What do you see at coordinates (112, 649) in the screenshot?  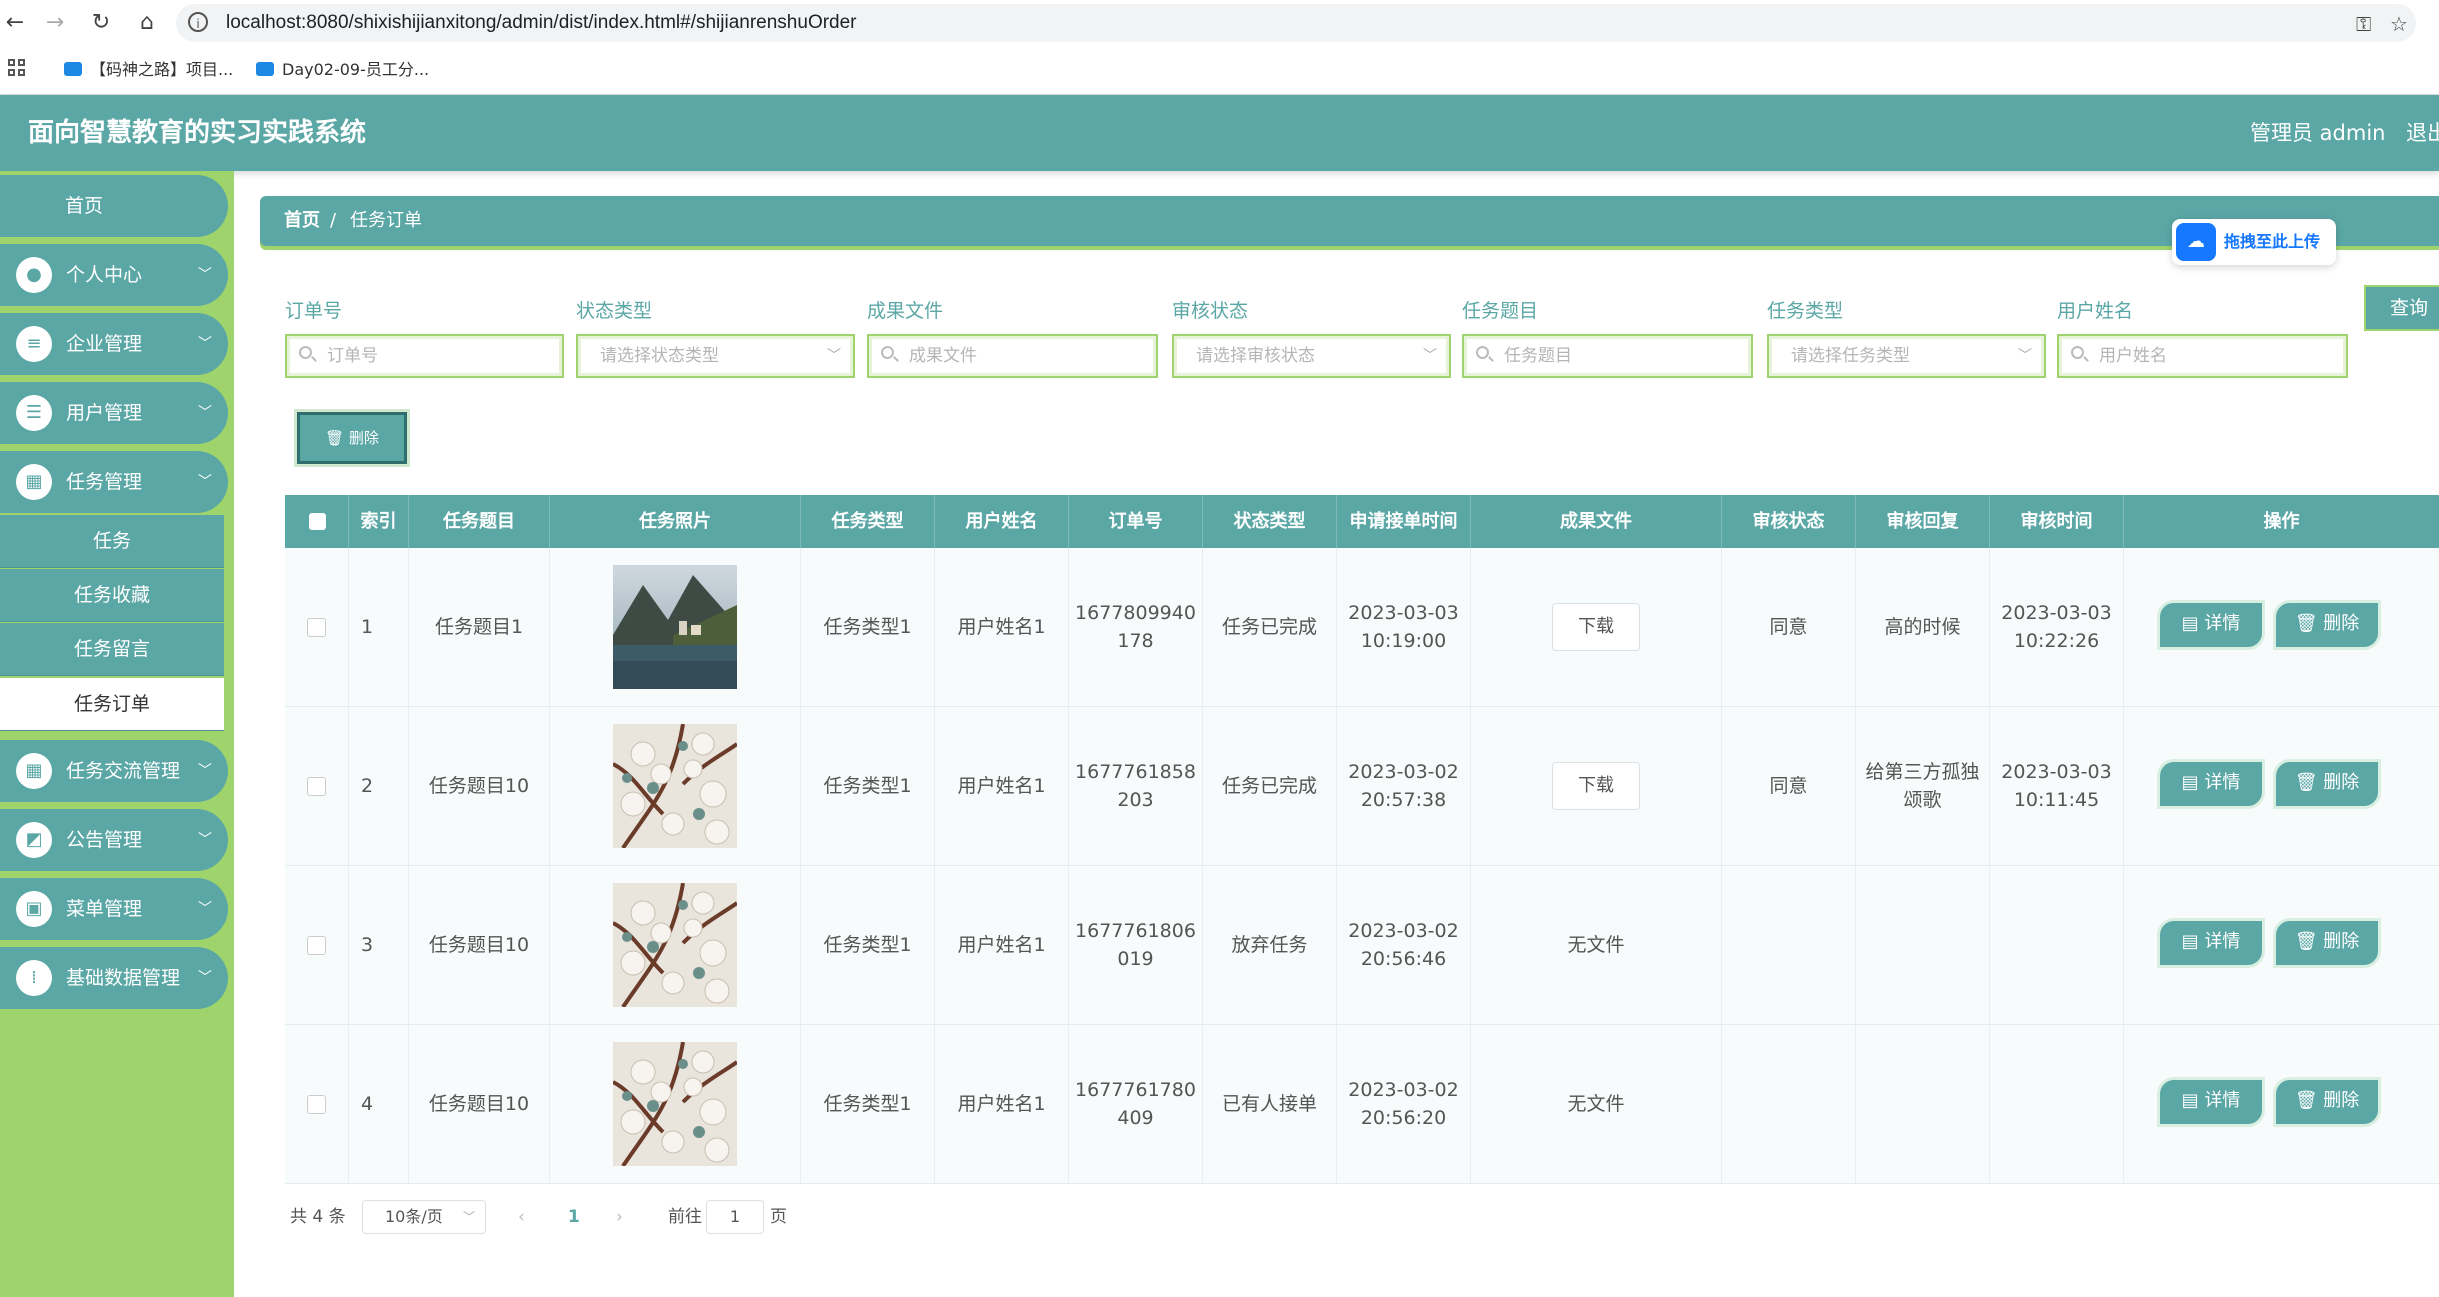 I see `submenu-item-task-comments: 任务留言` at bounding box center [112, 649].